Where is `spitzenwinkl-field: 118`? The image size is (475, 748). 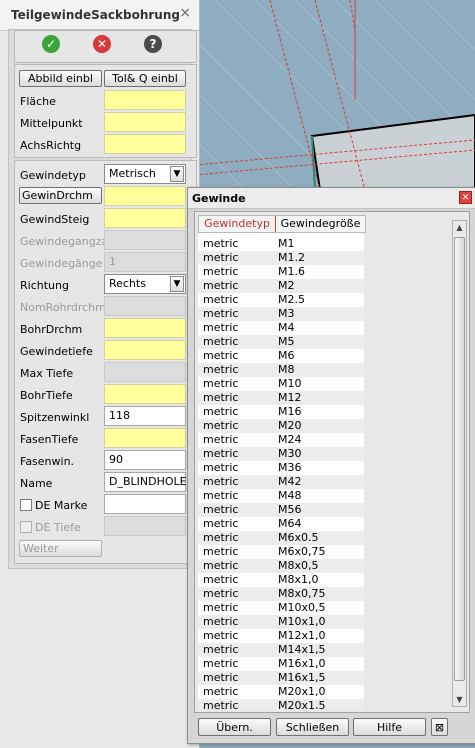 spitzenwinkl-field: 118 is located at coordinates (145, 416).